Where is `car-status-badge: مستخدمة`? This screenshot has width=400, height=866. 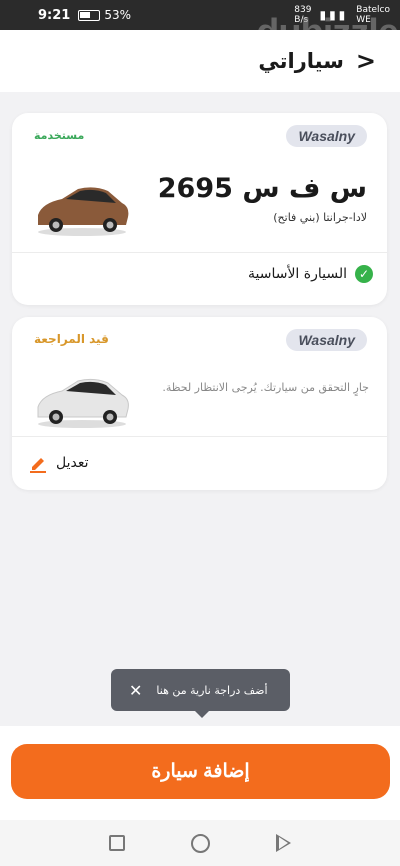 car-status-badge: مستخدمة is located at coordinates (59, 135).